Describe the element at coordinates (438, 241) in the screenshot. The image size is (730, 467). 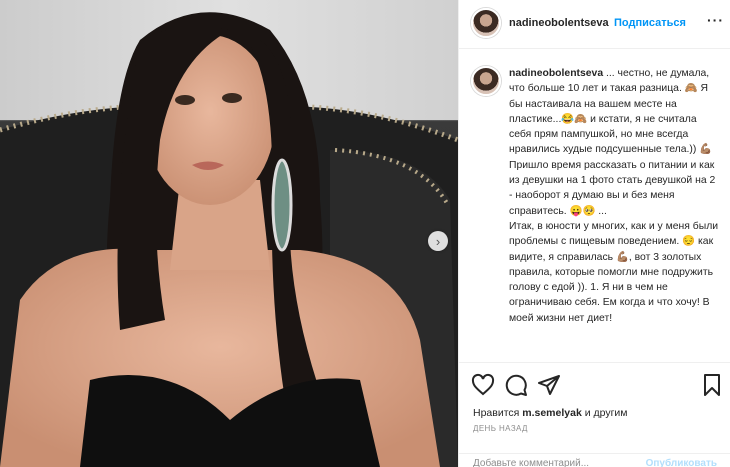
I see `chevron-right-icon: ›` at that location.